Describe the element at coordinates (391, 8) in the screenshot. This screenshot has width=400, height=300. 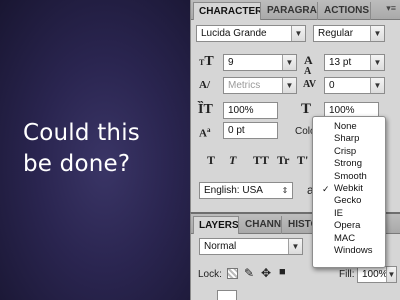
I see `panel-menu-icon: ▾≡` at that location.